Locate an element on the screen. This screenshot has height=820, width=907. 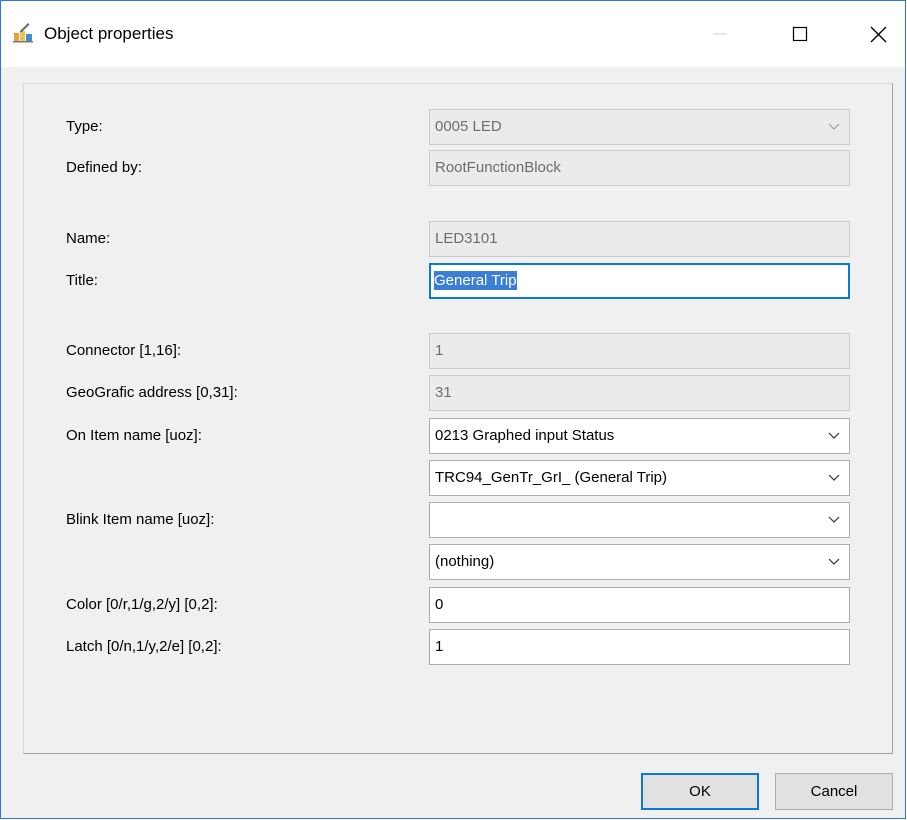
title-input: General Trip is located at coordinates (639, 281).